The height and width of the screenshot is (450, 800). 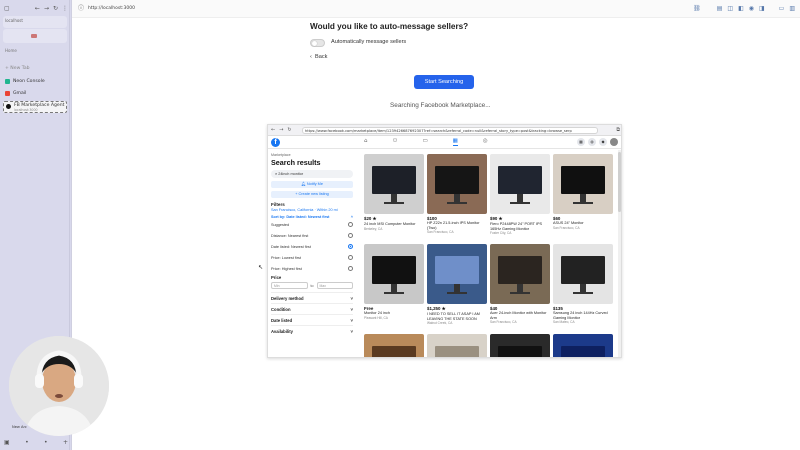 I want to click on notifications-icon: ◆, so click(x=603, y=142).